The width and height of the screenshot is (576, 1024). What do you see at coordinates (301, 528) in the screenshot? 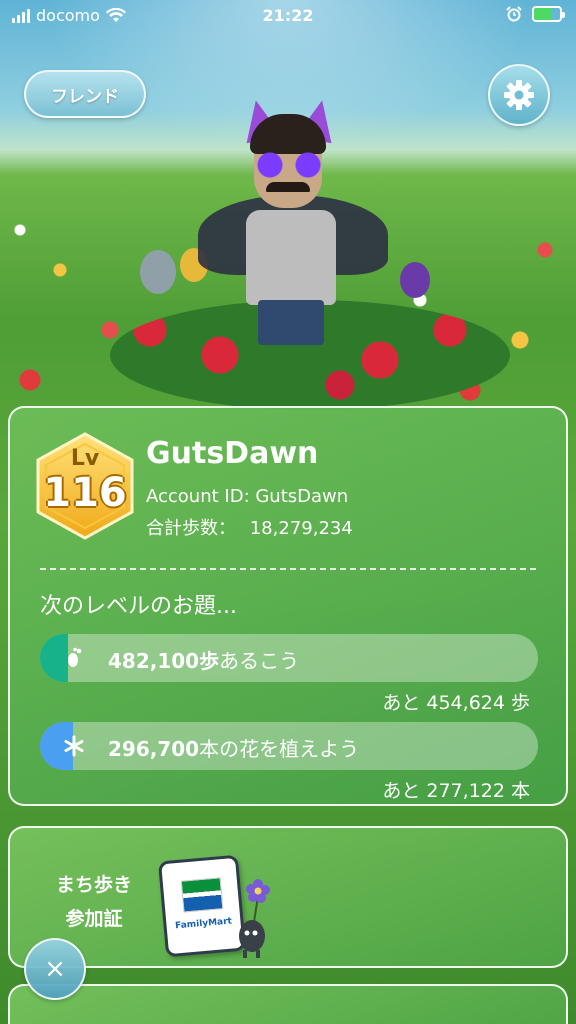
I see `total-steps-value: 18,279,234` at bounding box center [301, 528].